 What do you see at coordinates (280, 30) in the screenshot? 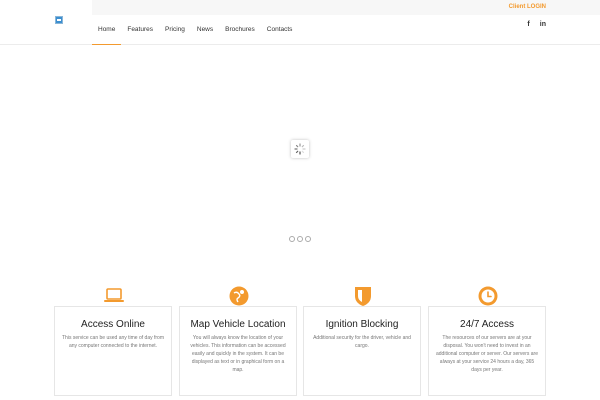
I see `nav-item-contacts: Contacts` at bounding box center [280, 30].